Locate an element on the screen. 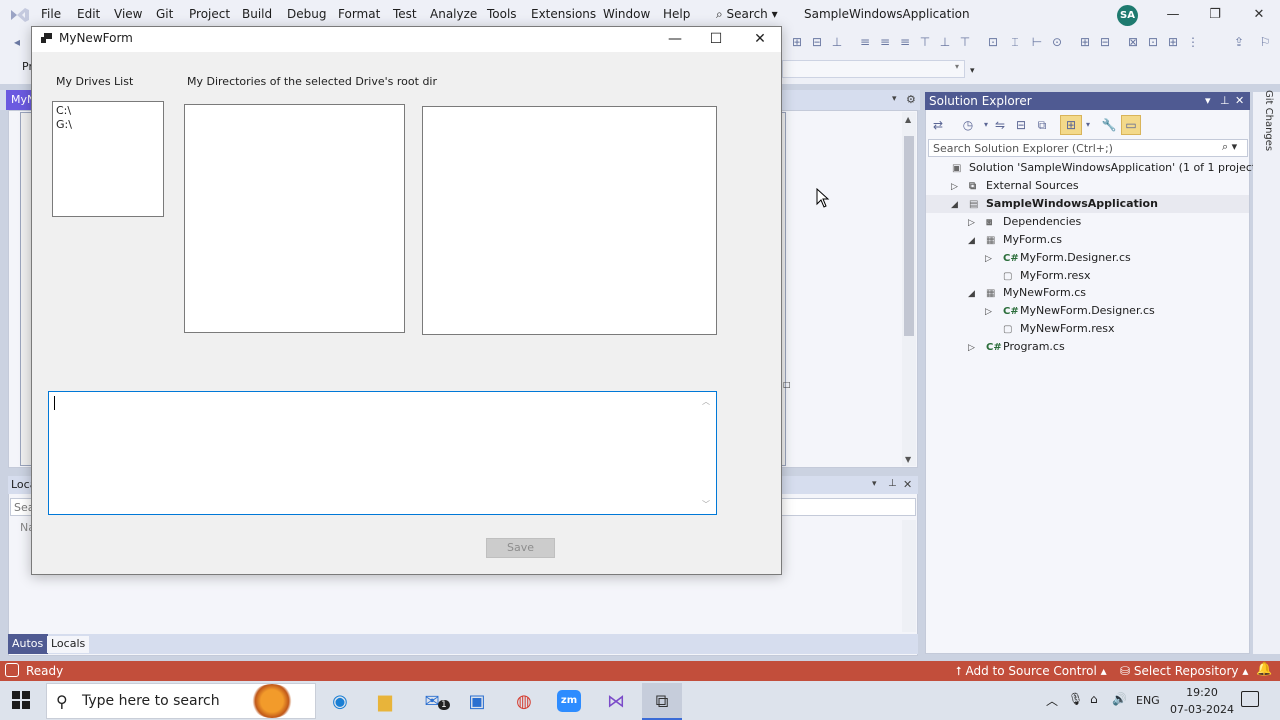 This screenshot has width=1280, height=720. tree-item: ◢ ▦ MyNewForm.cs is located at coordinates (1027, 295).